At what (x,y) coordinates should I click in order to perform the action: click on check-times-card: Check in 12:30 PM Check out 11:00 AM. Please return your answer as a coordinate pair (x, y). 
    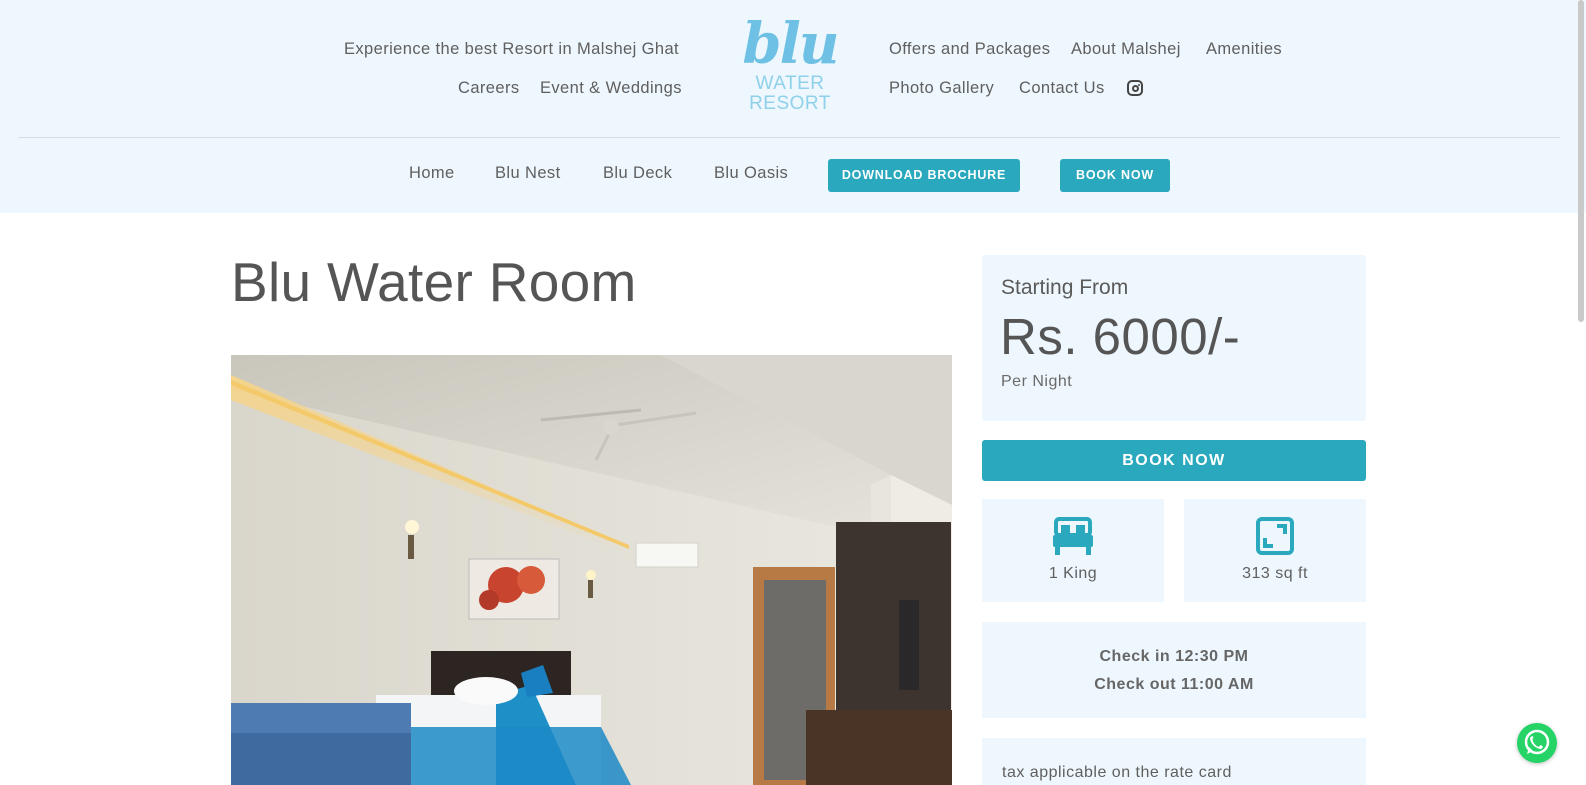
    Looking at the image, I should click on (1174, 670).